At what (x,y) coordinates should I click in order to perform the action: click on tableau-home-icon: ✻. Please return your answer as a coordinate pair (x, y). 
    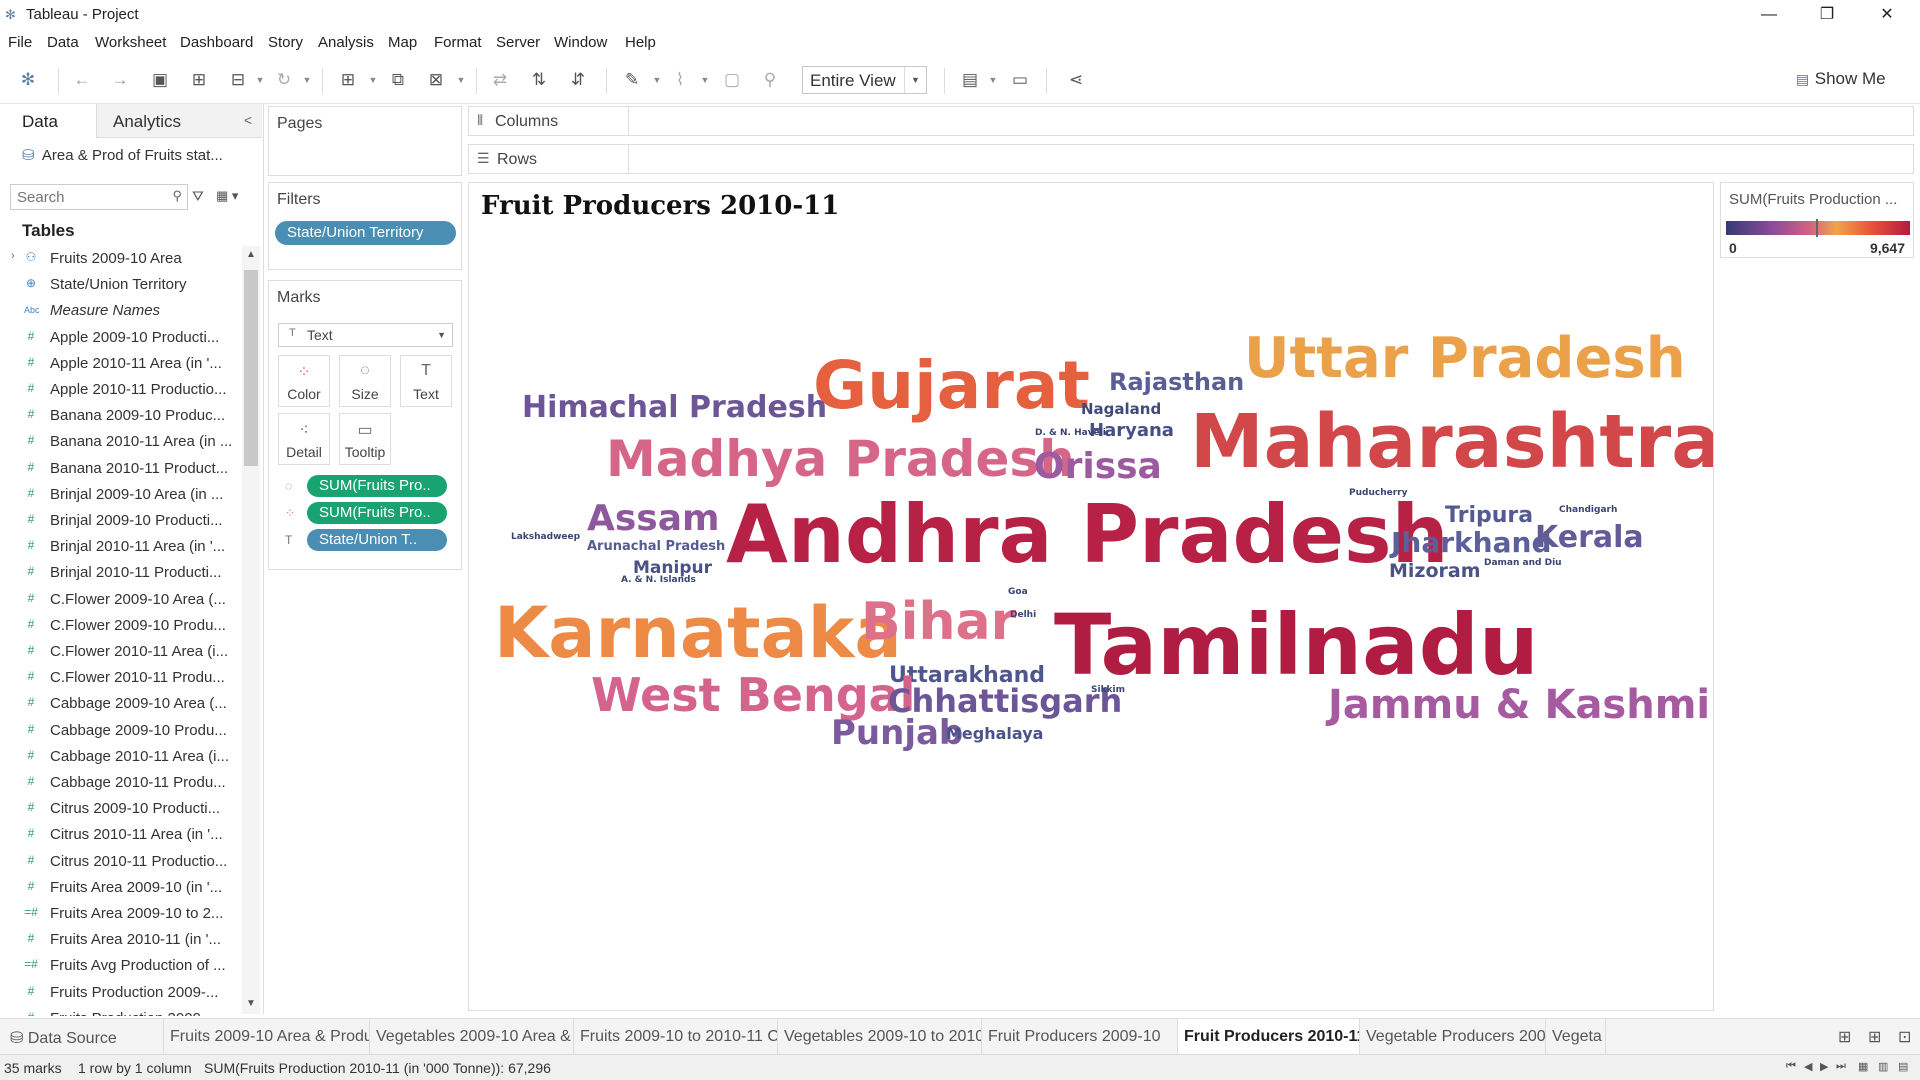
    Looking at the image, I should click on (28, 80).